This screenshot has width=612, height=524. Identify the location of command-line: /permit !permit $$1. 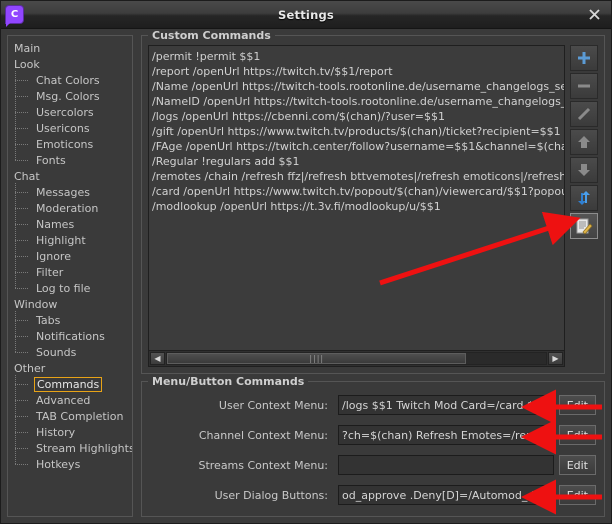
(358, 56).